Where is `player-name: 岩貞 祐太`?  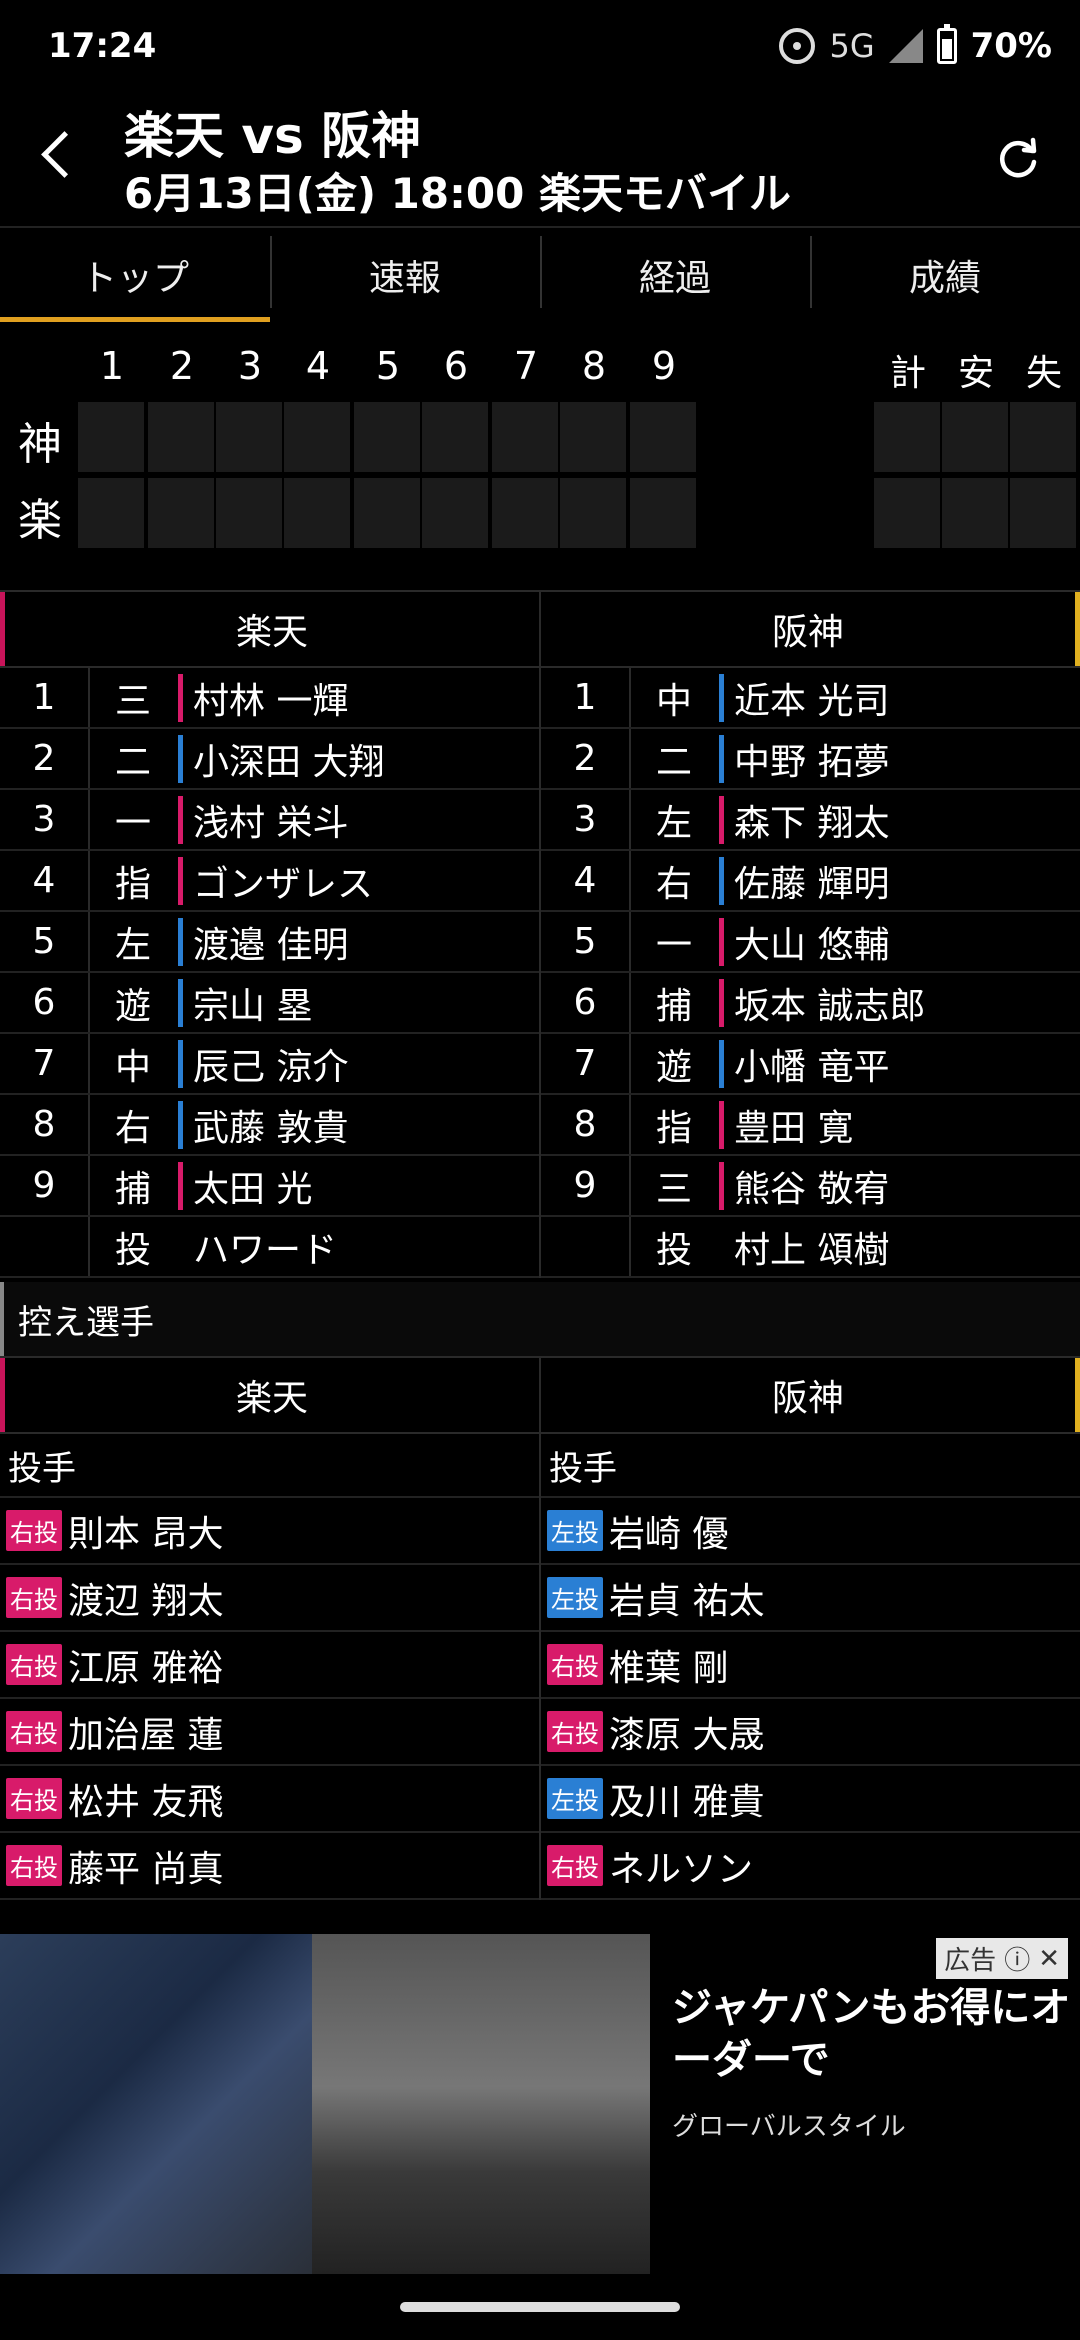 player-name: 岩貞 祐太 is located at coordinates (686, 1598).